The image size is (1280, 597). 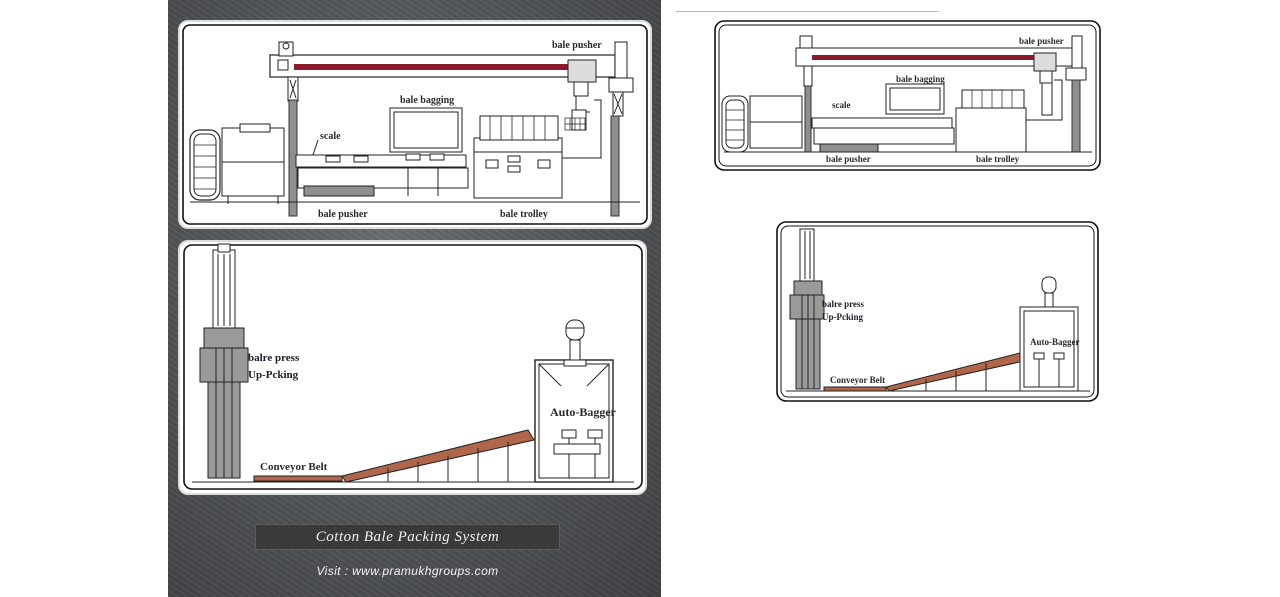 I want to click on bale-pusher-head, so click(x=582, y=71).